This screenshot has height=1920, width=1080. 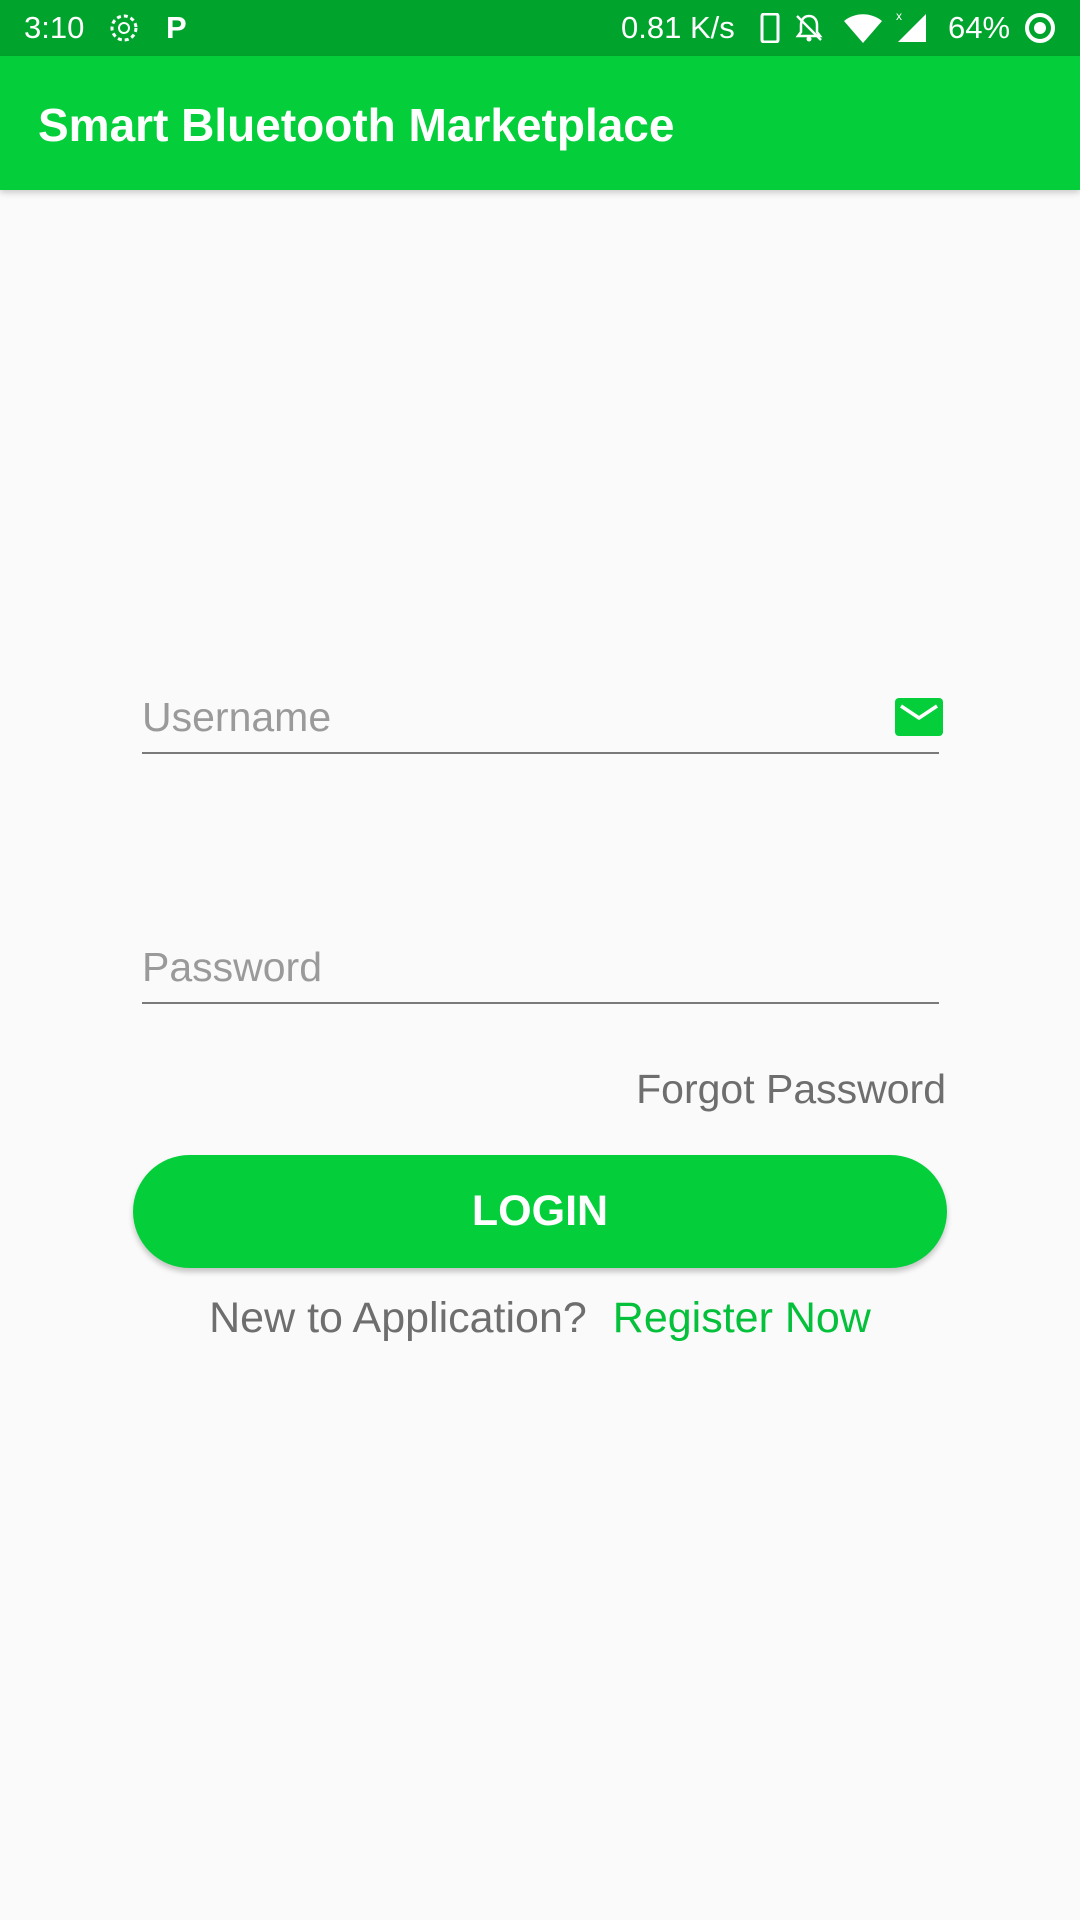 What do you see at coordinates (770, 28) in the screenshot?
I see `phone-icon` at bounding box center [770, 28].